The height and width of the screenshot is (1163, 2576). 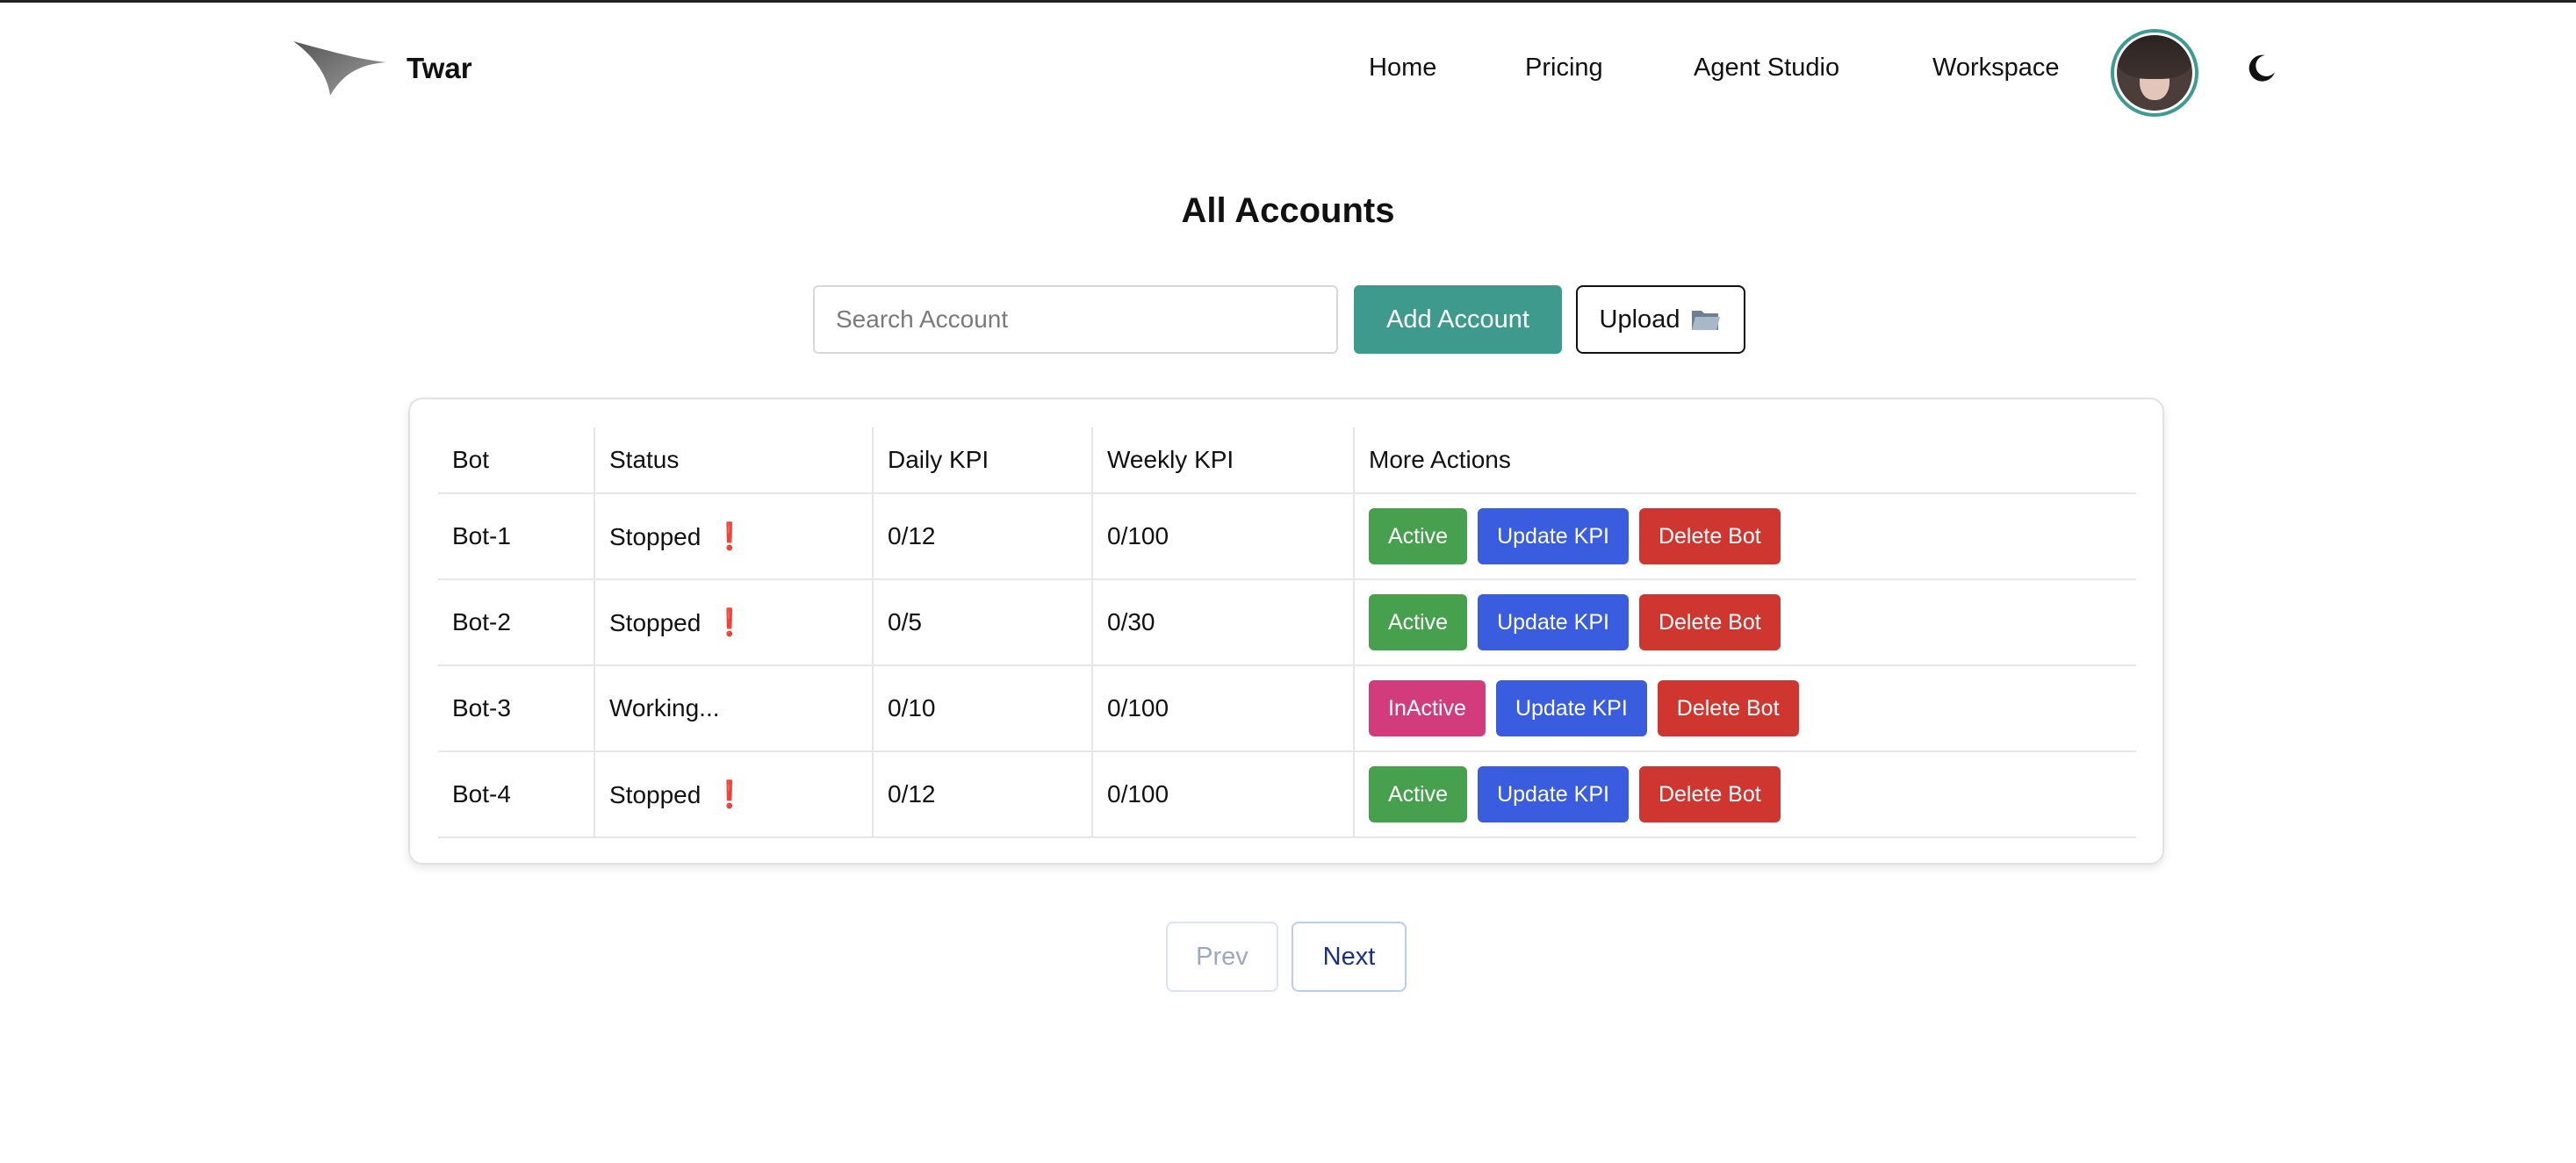 I want to click on upload-label: Upload, so click(x=1639, y=319).